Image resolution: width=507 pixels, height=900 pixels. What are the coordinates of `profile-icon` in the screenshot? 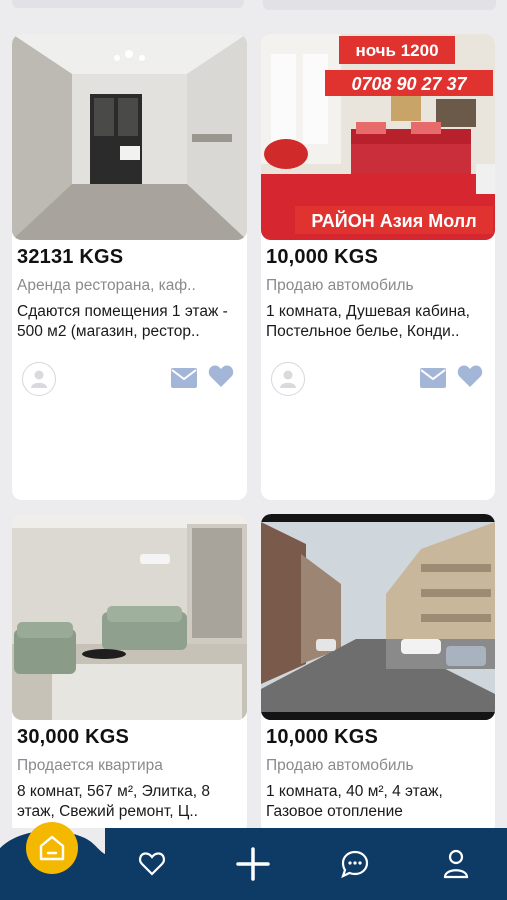 It's located at (456, 864).